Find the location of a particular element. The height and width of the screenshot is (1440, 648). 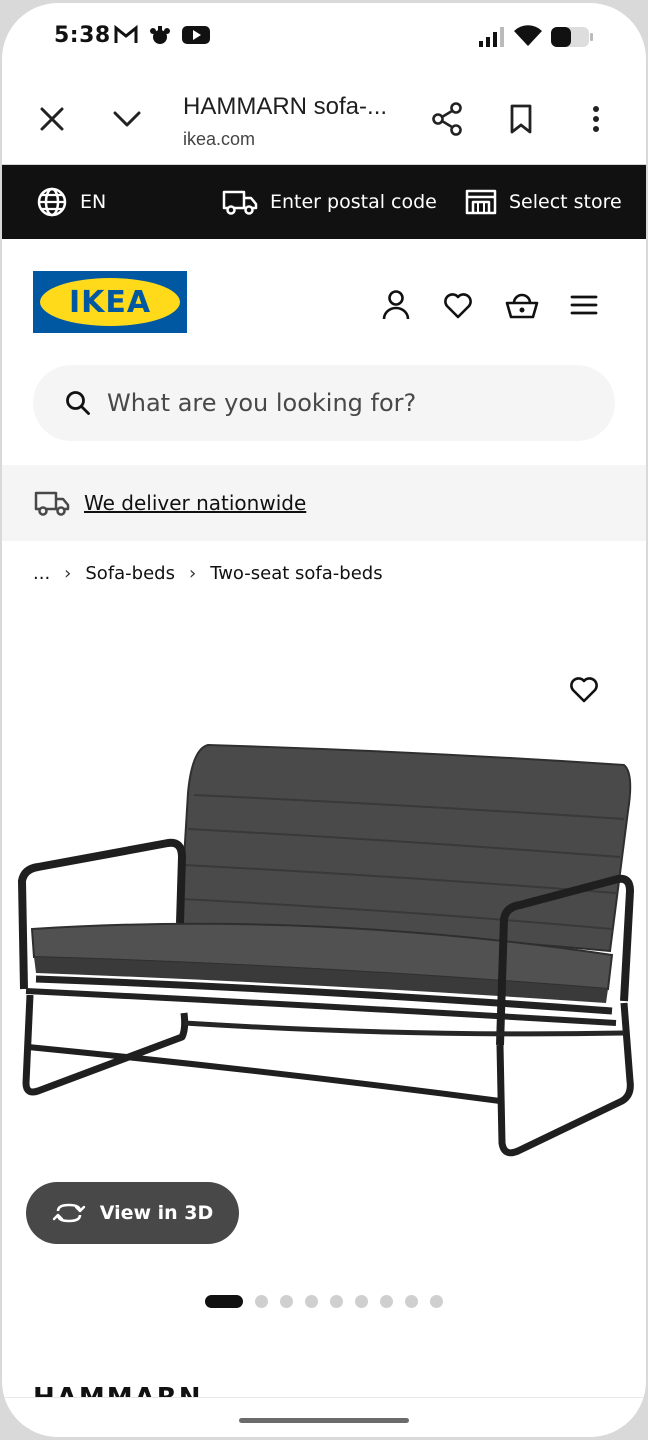

account-button is located at coordinates (396, 305).